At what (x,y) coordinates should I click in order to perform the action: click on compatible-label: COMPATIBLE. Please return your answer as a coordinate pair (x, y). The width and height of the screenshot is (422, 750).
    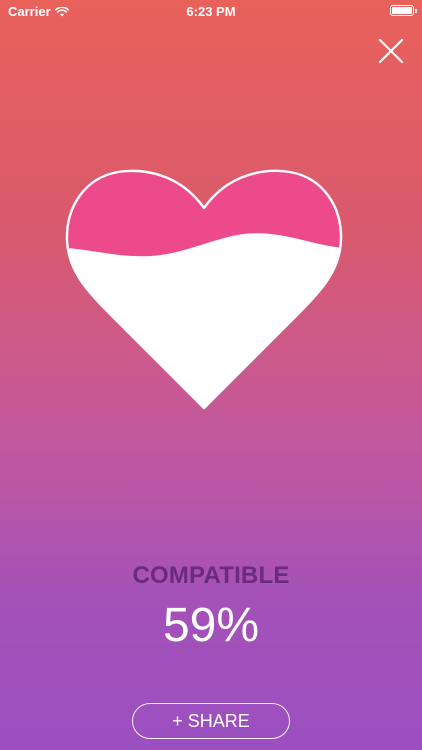
    Looking at the image, I should click on (211, 575).